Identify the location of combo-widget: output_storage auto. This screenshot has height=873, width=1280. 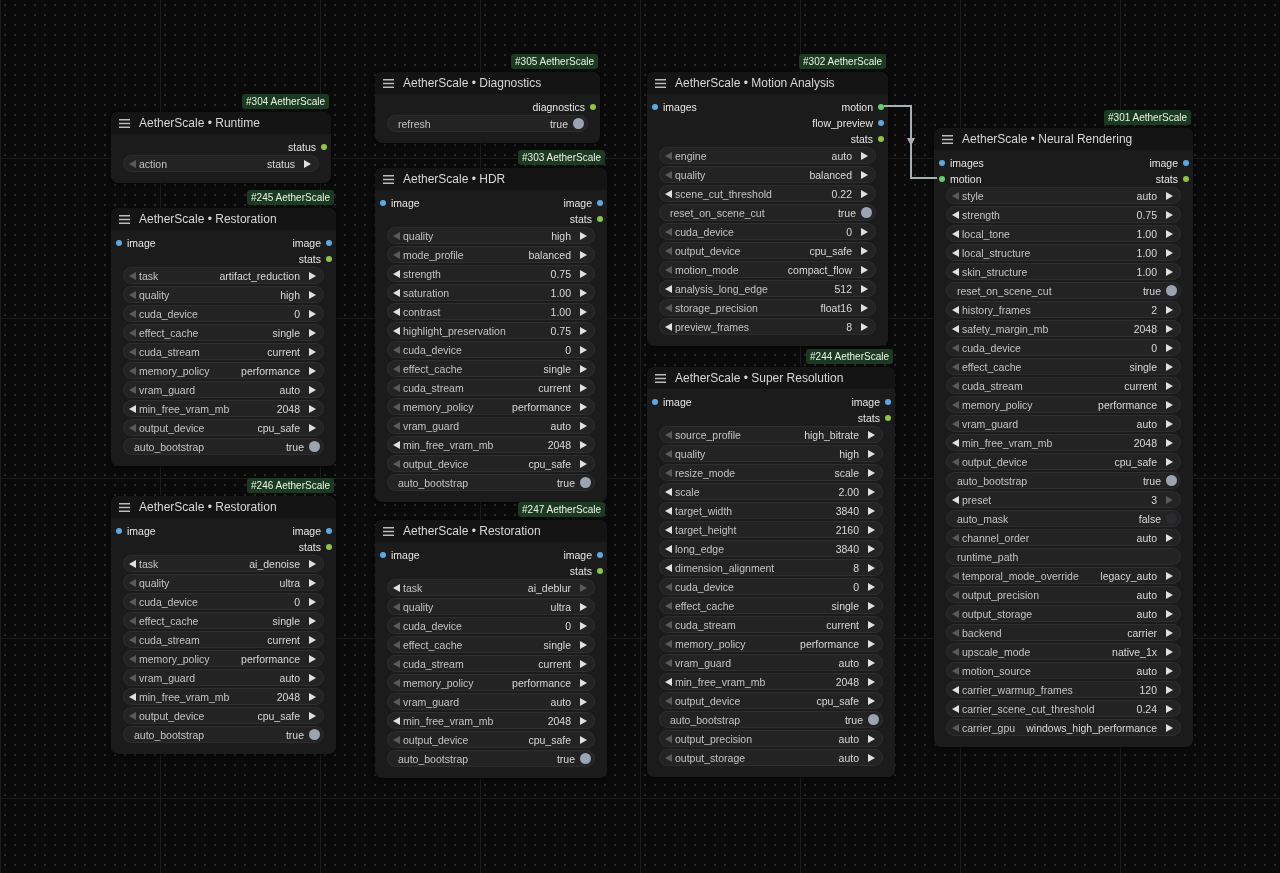
(1063, 613).